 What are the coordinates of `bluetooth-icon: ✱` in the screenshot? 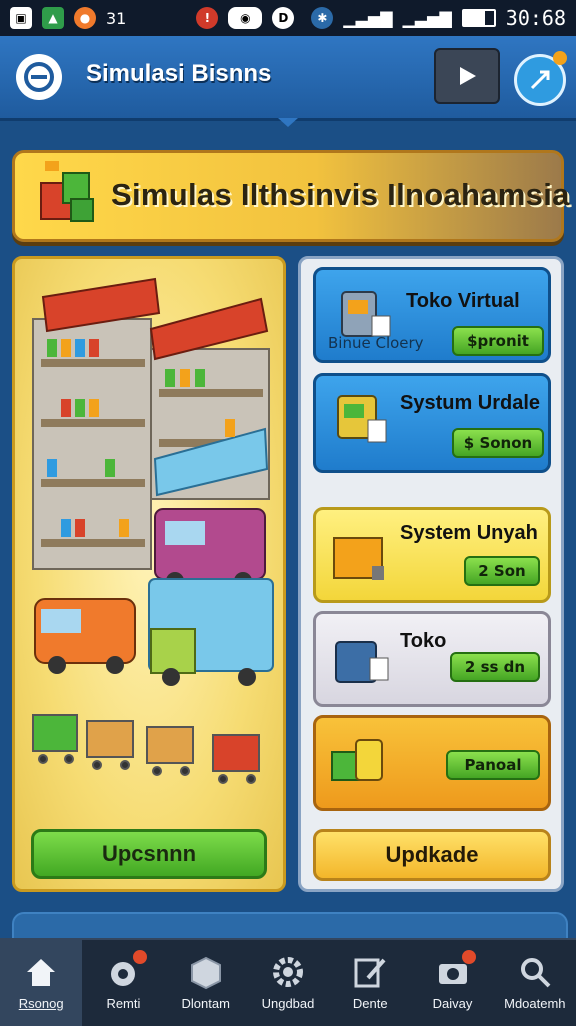 It's located at (322, 18).